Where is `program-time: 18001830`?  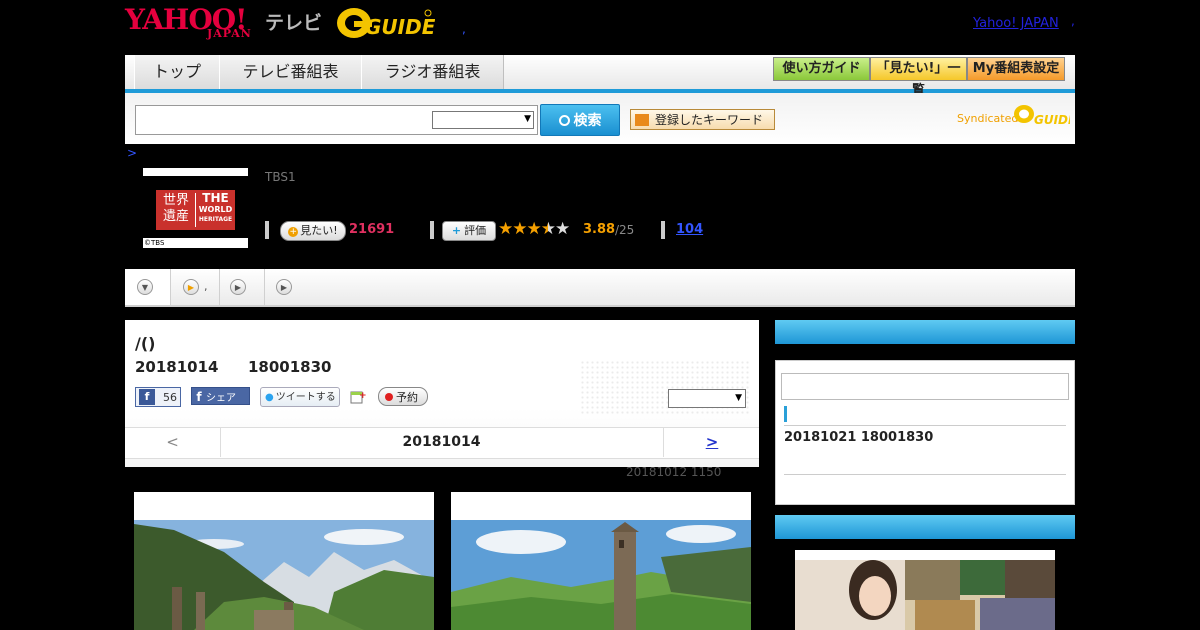
program-time: 18001830 is located at coordinates (290, 367).